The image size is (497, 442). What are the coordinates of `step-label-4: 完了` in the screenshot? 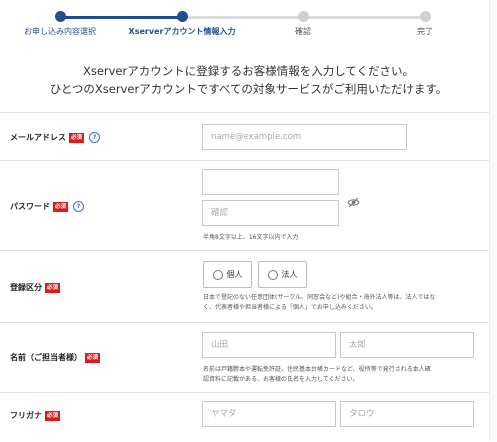 It's located at (425, 31).